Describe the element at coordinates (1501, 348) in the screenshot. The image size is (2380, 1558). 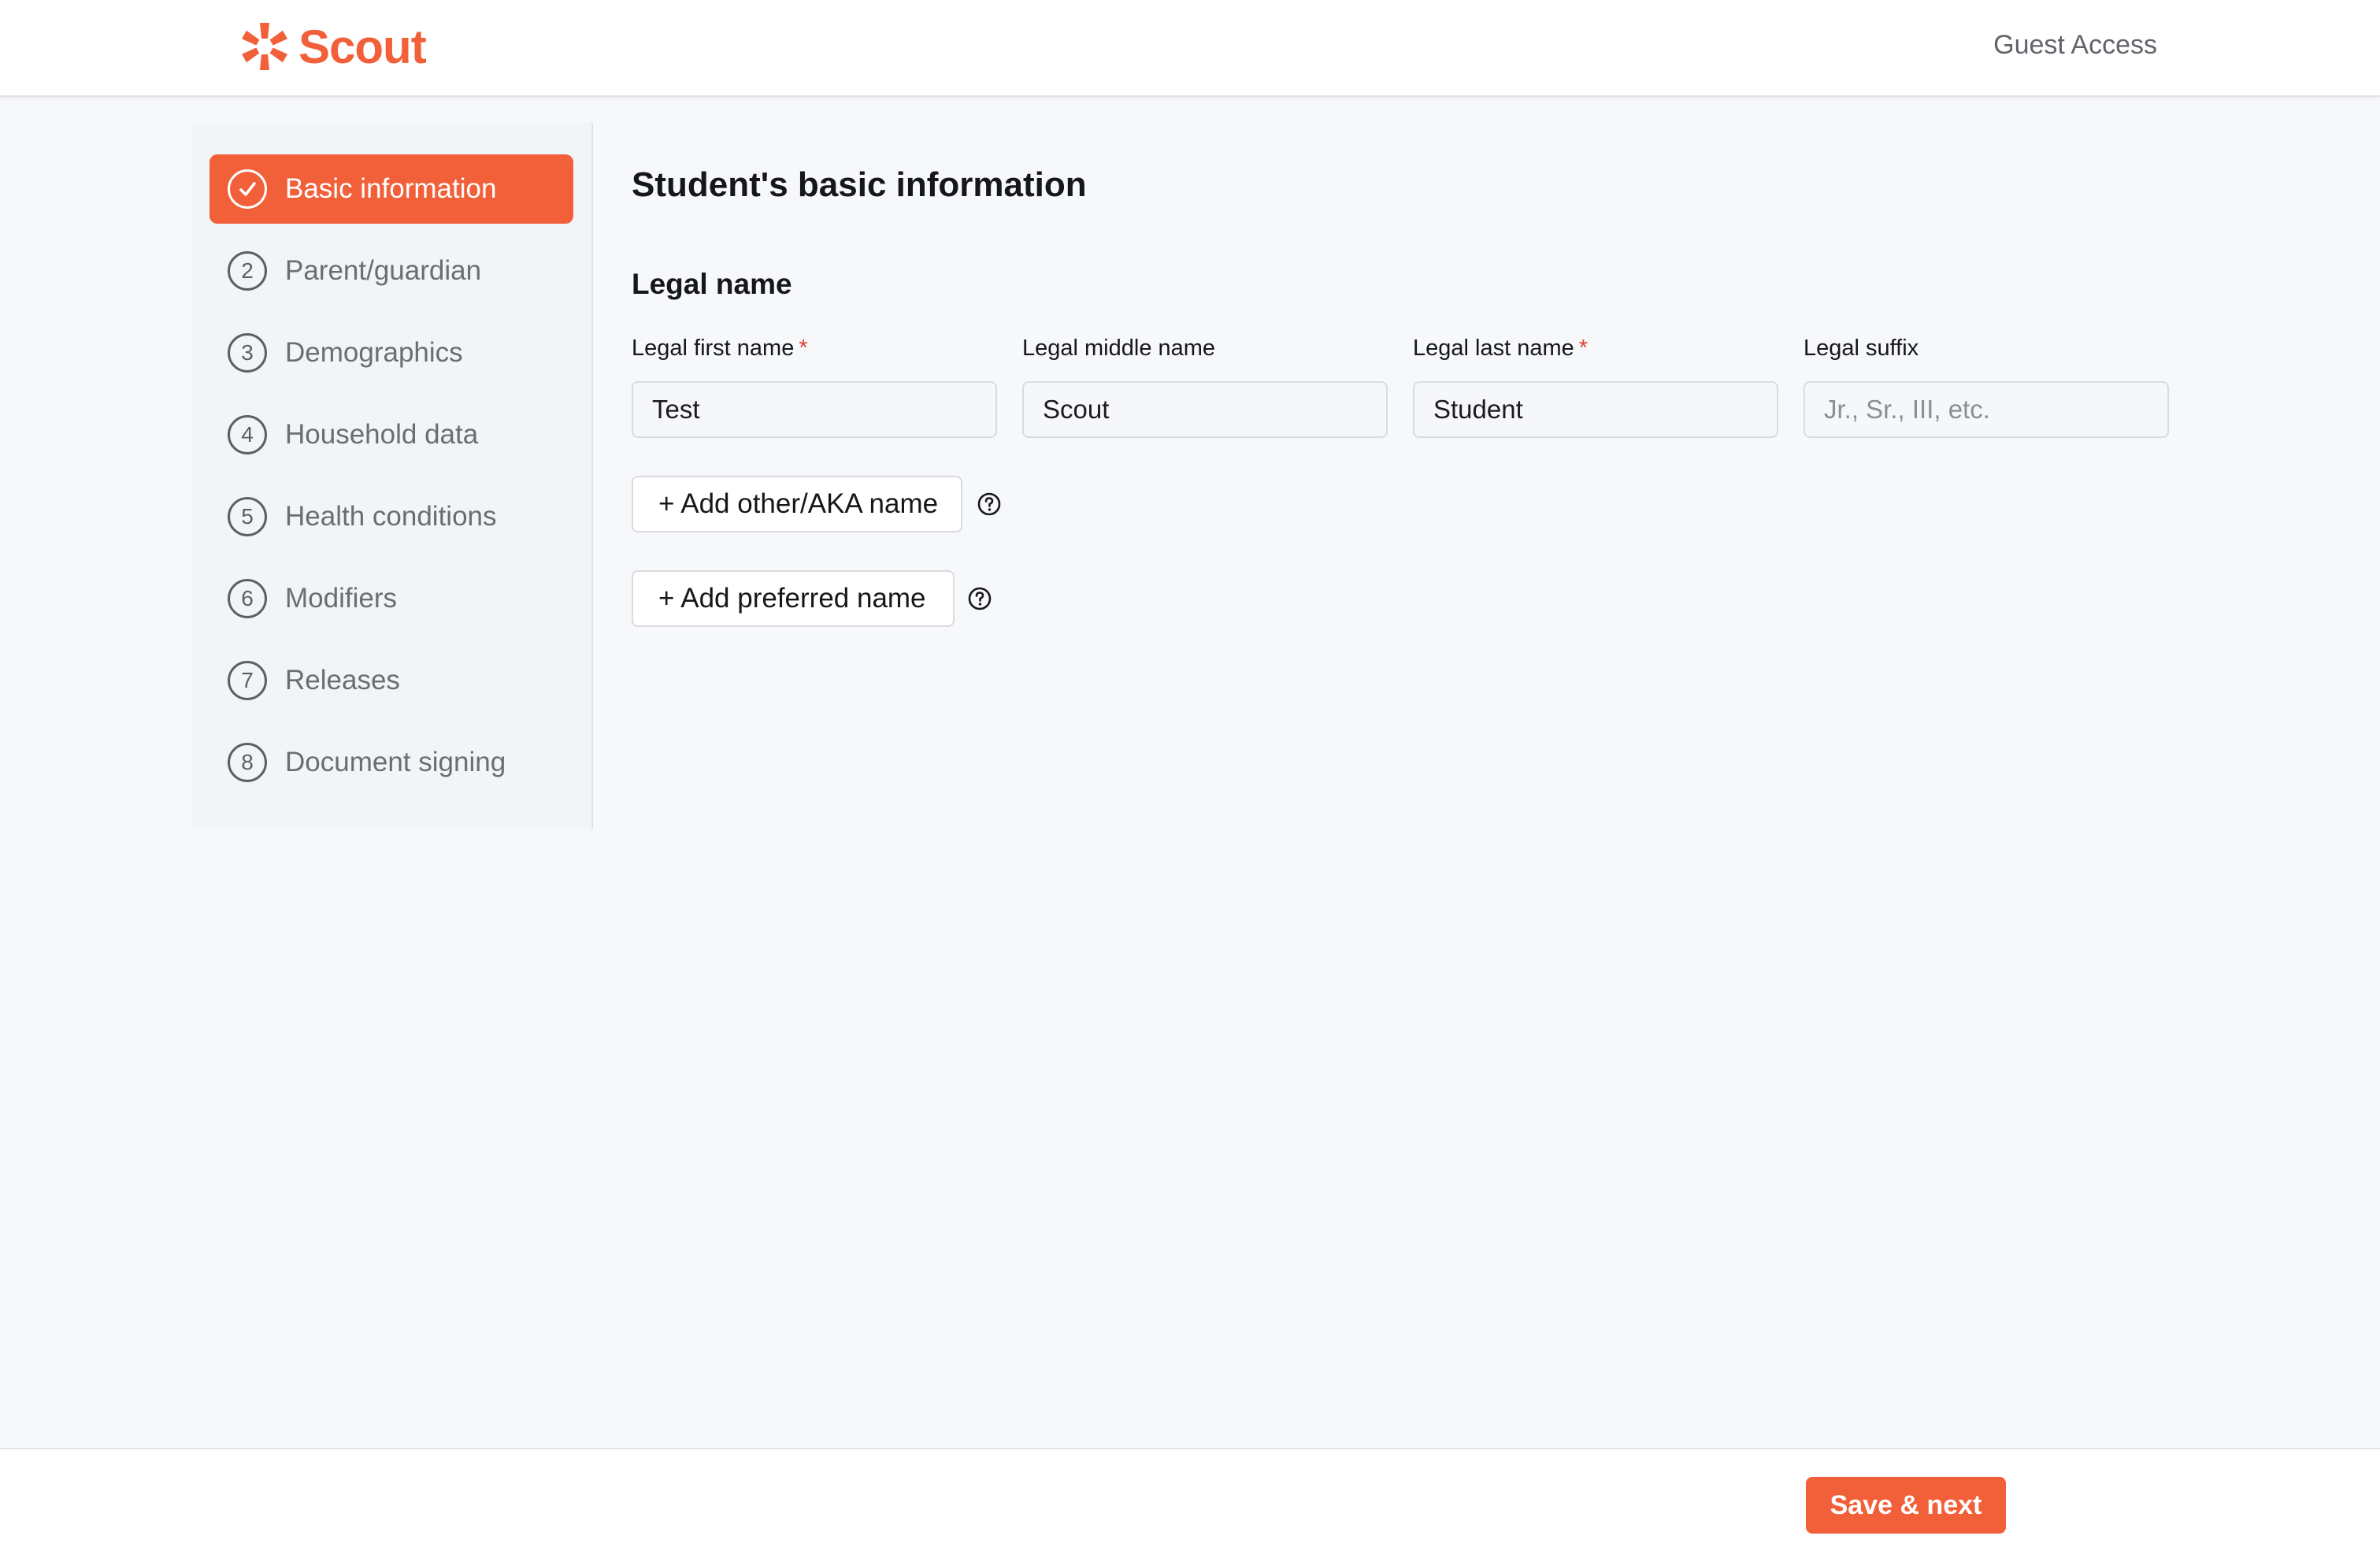
I see `field-label: Legal last name *` at that location.